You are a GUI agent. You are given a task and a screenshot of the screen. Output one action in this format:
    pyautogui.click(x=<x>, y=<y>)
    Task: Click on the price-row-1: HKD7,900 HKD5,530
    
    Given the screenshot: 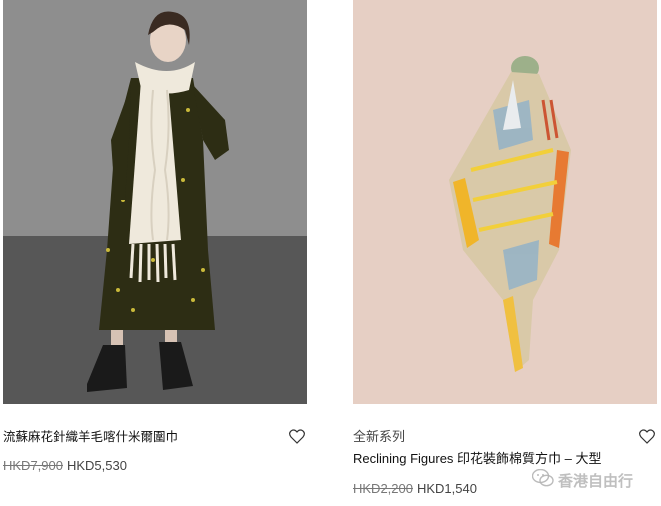 What is the action you would take?
    pyautogui.click(x=65, y=465)
    